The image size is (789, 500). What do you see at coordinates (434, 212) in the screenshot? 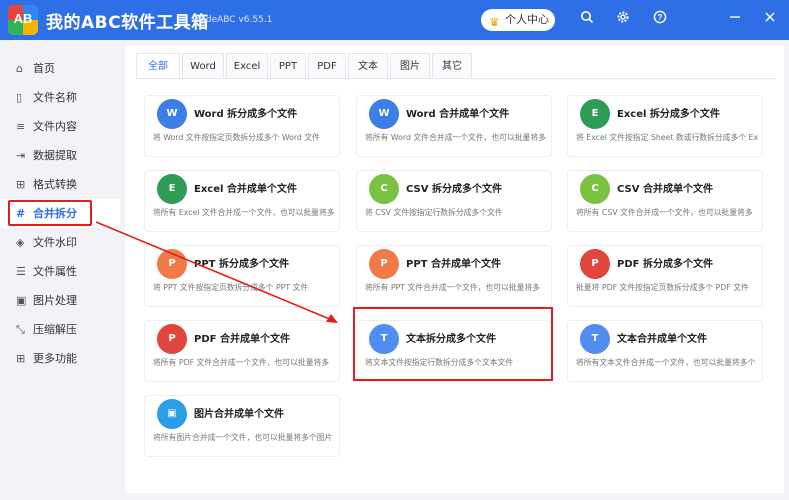
I see `card-description: 将 CSV 文件按指定行数拆分成多个文件` at bounding box center [434, 212].